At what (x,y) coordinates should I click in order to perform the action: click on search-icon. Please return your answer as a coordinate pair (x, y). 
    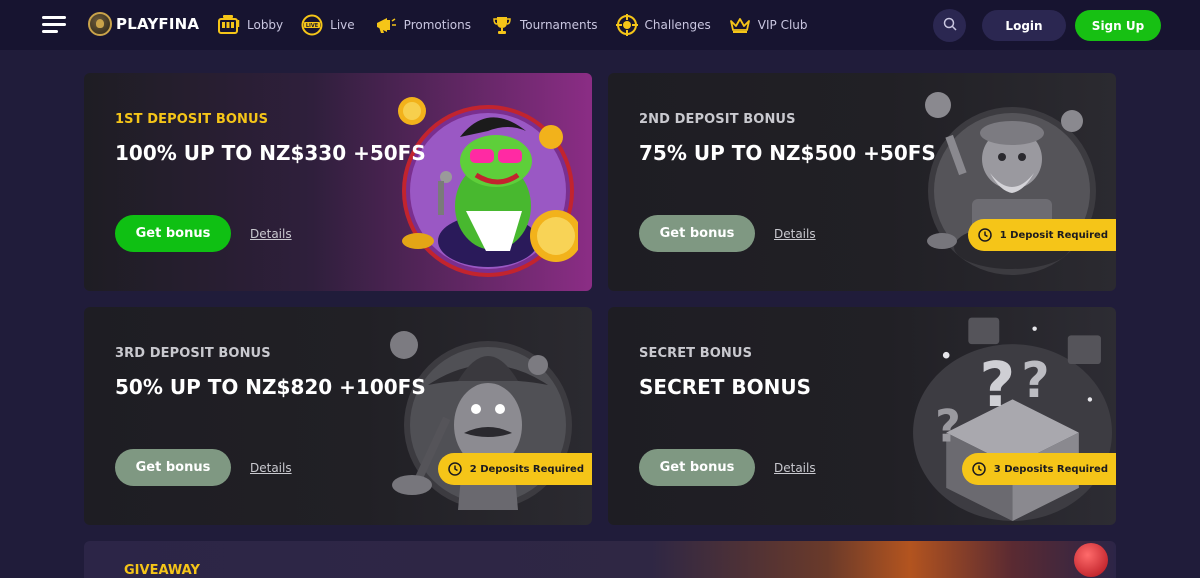
    Looking at the image, I should click on (950, 25).